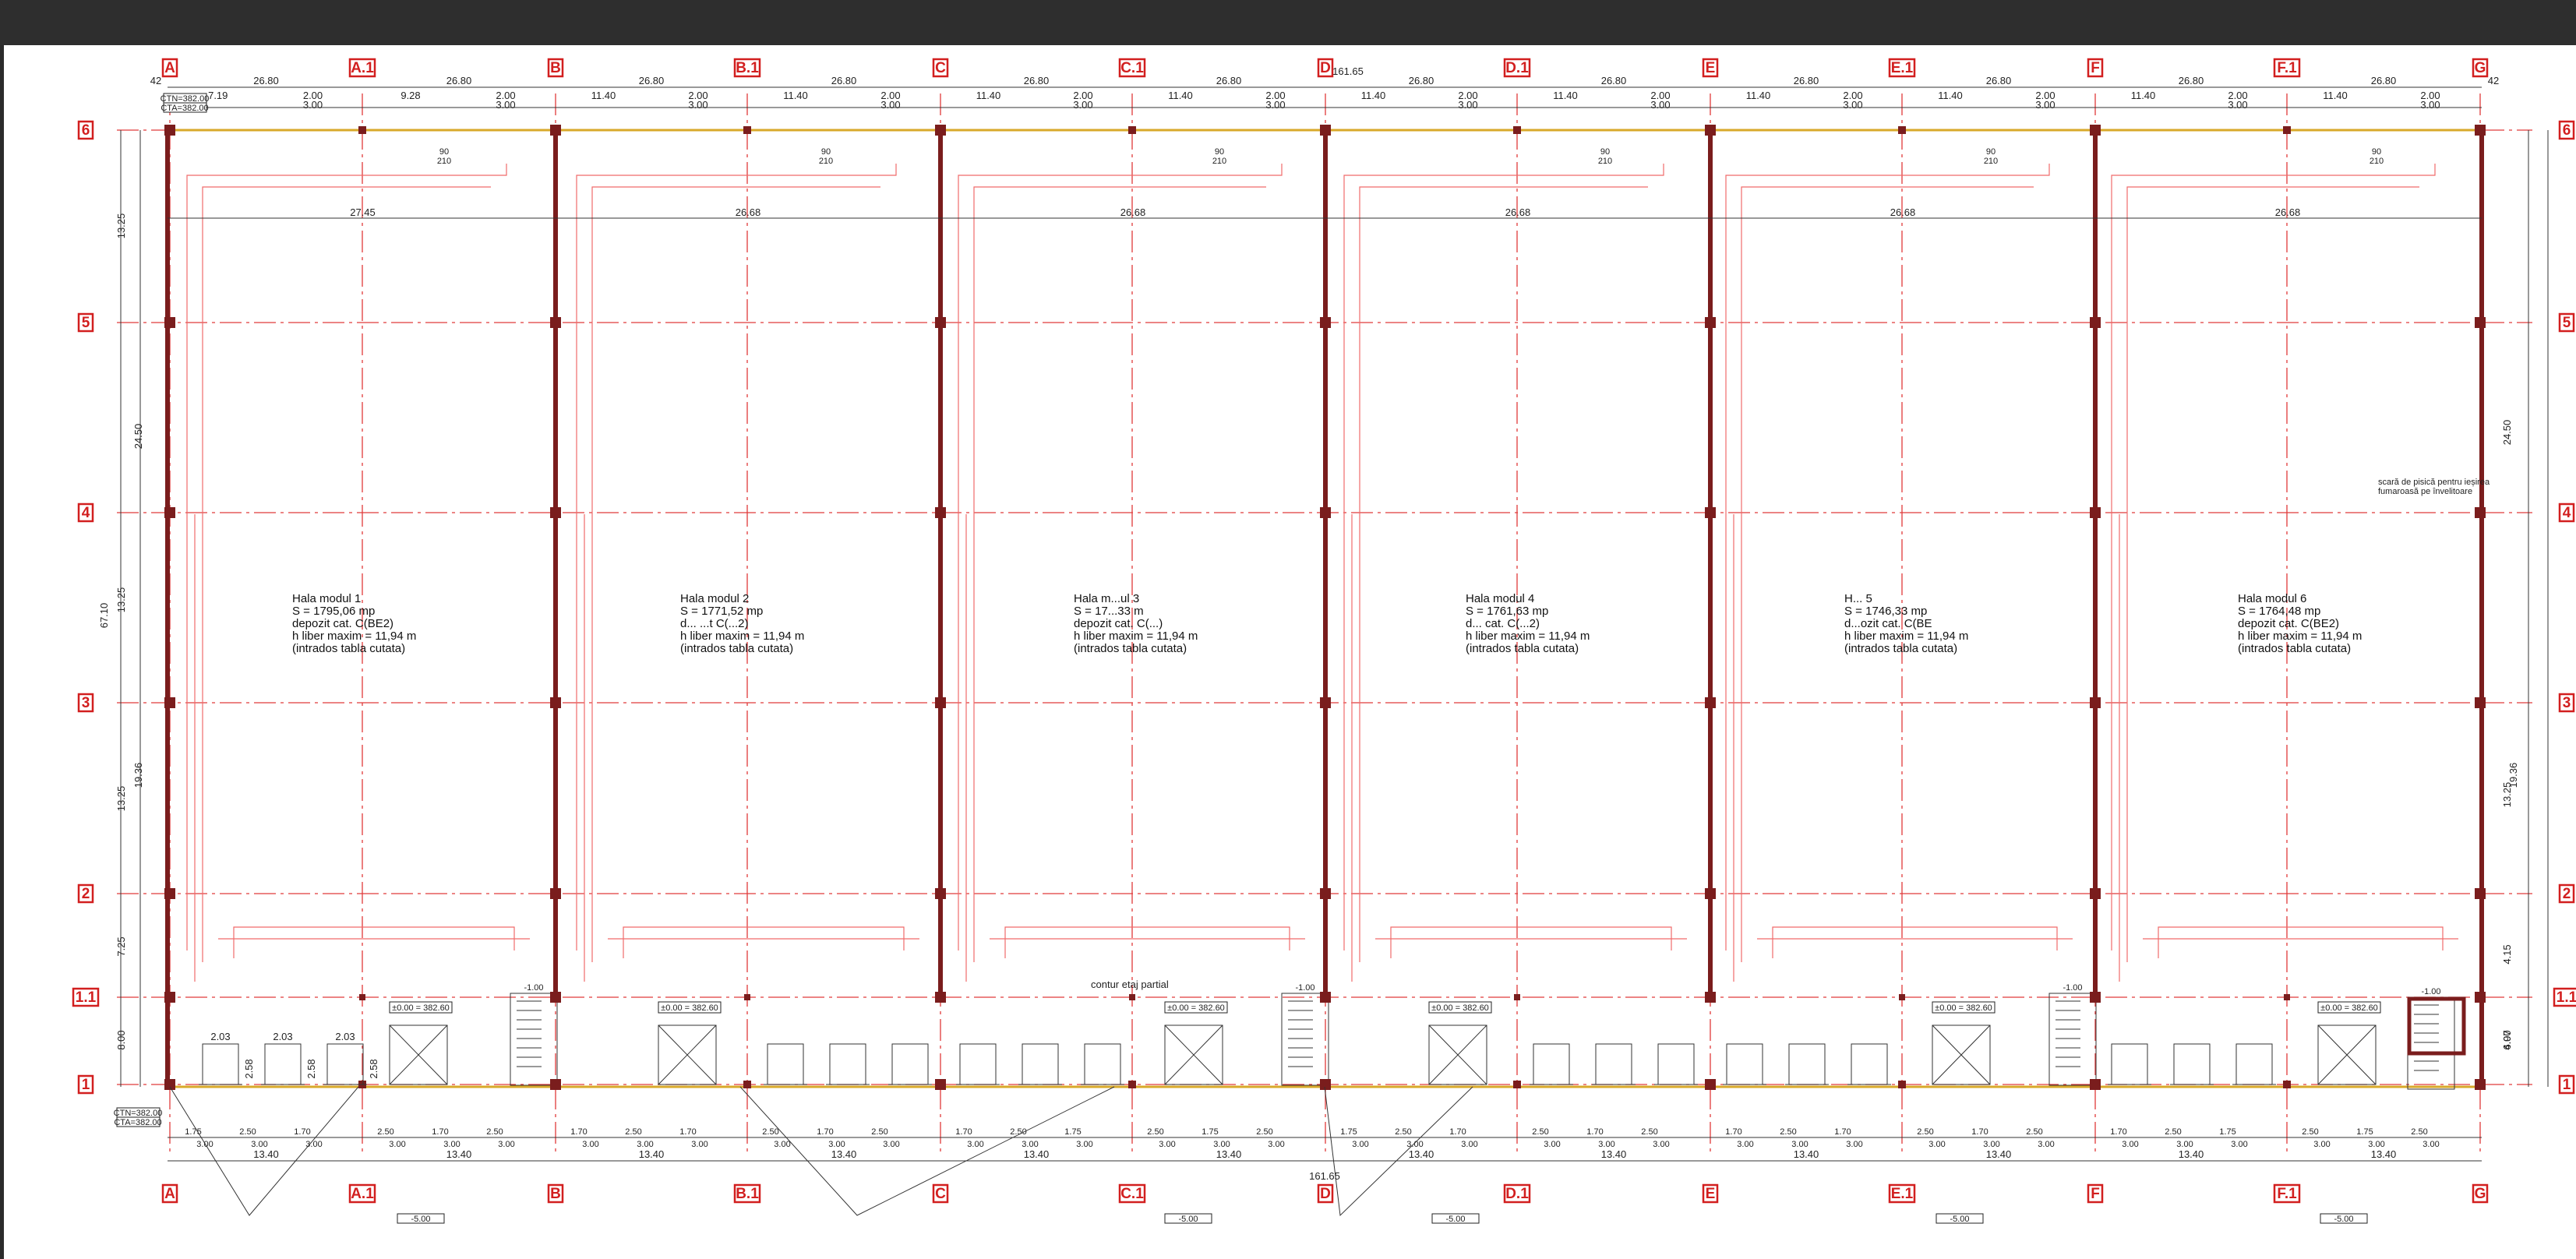 This screenshot has height=1259, width=2576. What do you see at coordinates (311, 1068) in the screenshot?
I see `dock-height-label: 2.58` at bounding box center [311, 1068].